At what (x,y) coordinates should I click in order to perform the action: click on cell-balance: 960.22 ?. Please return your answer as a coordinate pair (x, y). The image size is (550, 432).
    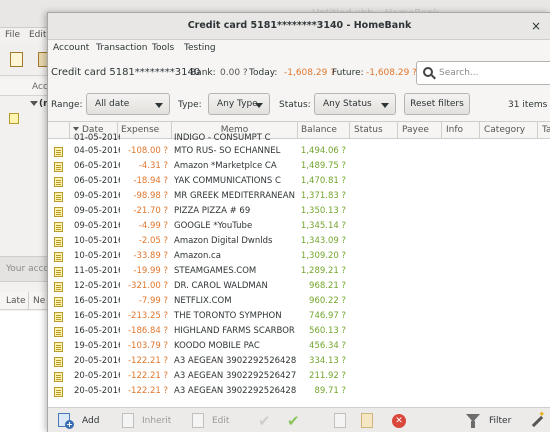
    Looking at the image, I should click on (327, 301).